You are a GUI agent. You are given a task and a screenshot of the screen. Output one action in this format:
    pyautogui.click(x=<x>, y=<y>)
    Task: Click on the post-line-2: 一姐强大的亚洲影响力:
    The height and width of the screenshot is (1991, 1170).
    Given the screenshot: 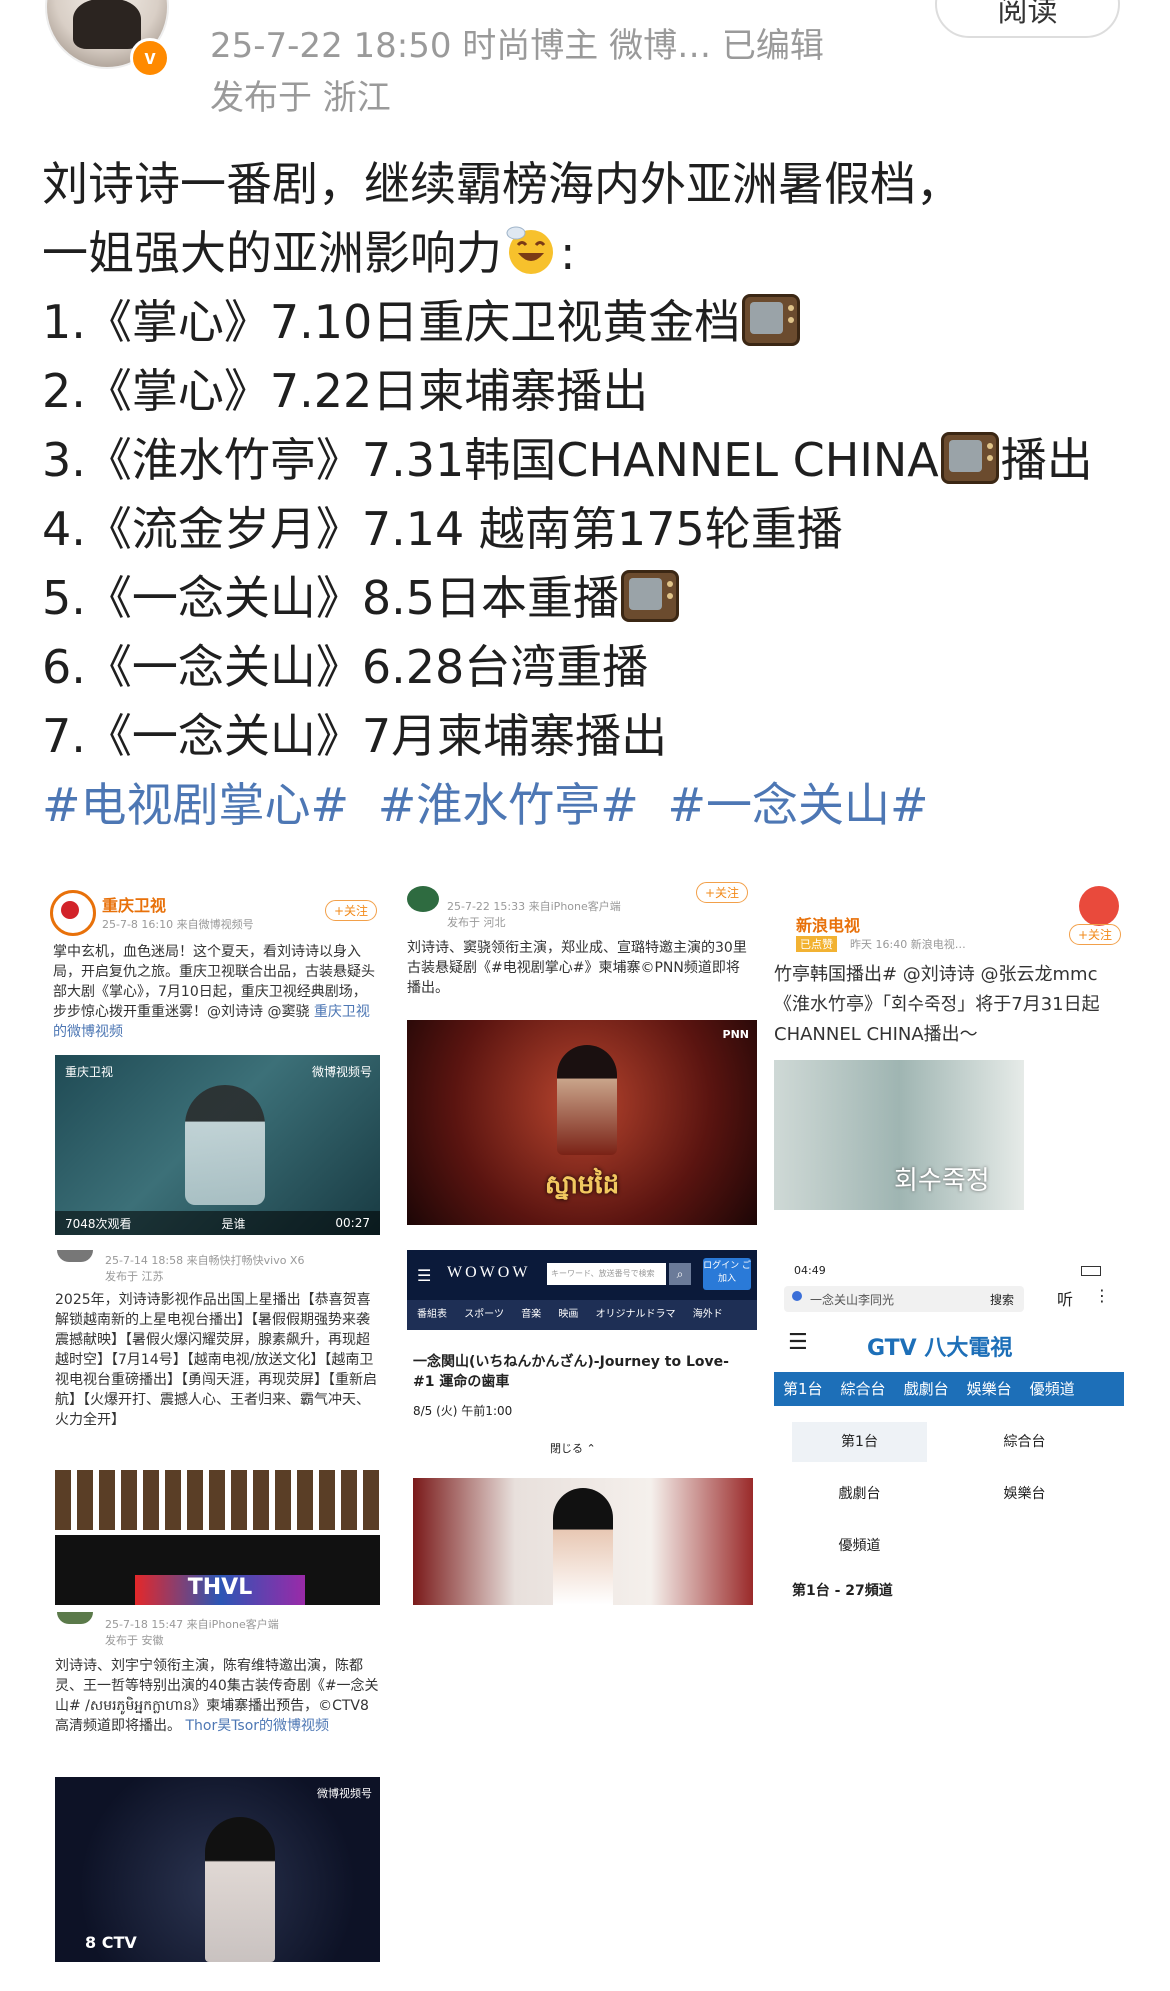 What is the action you would take?
    pyautogui.click(x=592, y=253)
    